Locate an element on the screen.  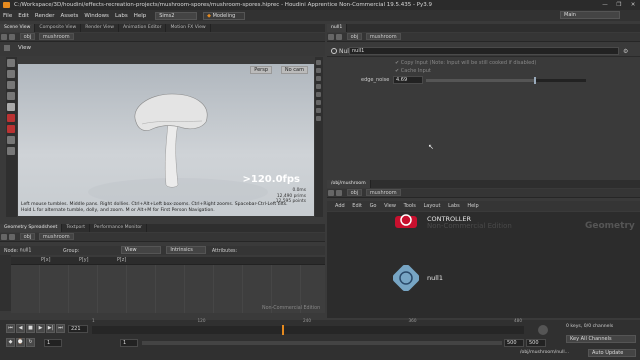
lock-icon is located at coordinates (11, 107).